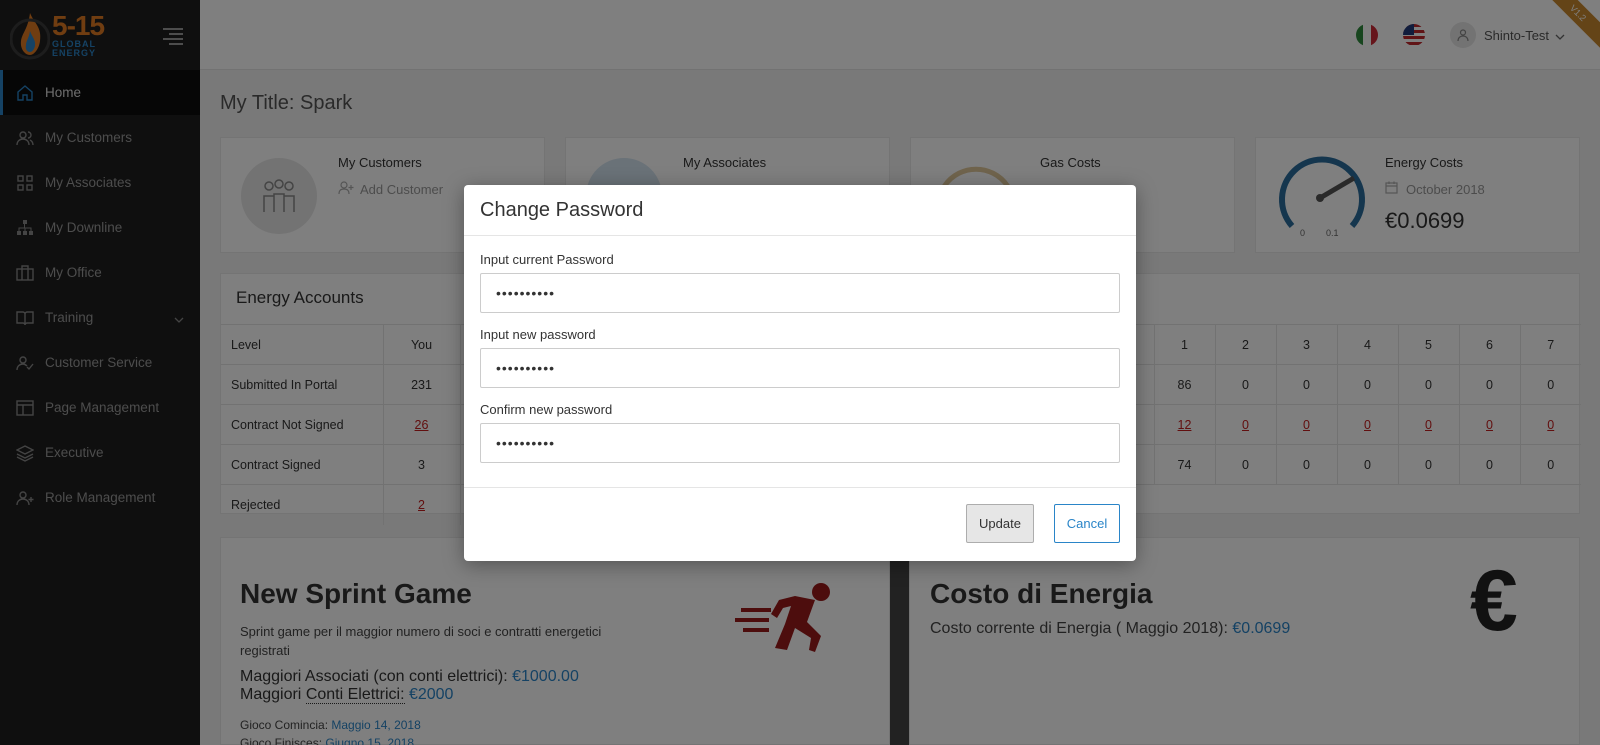 The height and width of the screenshot is (745, 1600). I want to click on current-password-input, so click(800, 293).